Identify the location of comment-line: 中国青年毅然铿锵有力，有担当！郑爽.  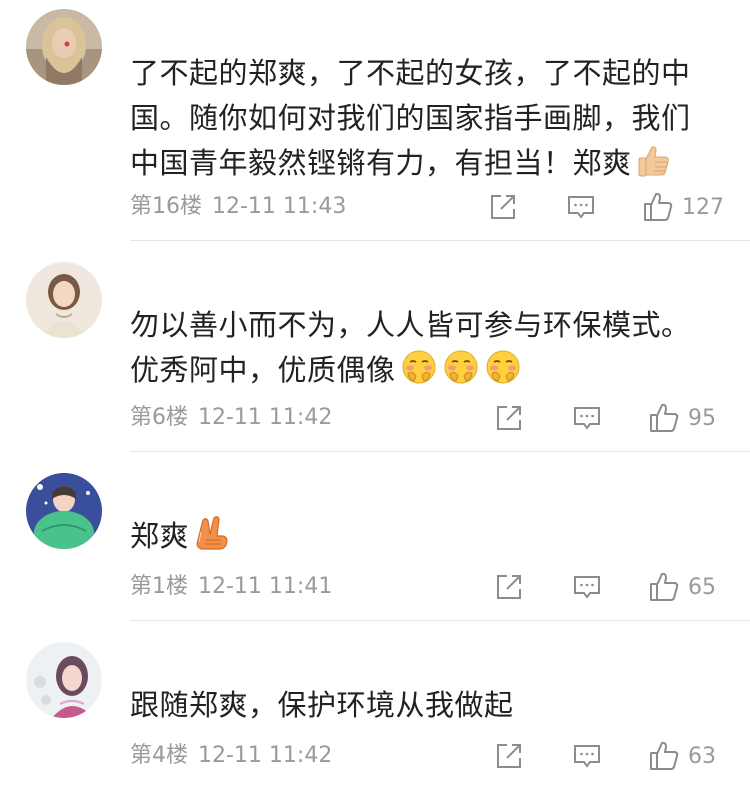
(430, 166).